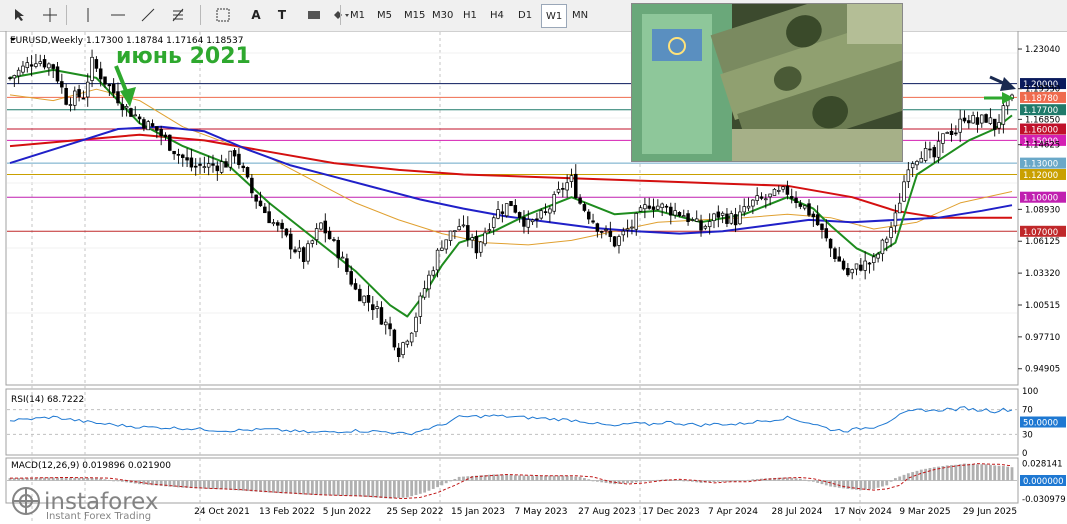 This screenshot has height=524, width=1067. What do you see at coordinates (1042, 274) in the screenshot?
I see `price-tick-label: 1.03320` at bounding box center [1042, 274].